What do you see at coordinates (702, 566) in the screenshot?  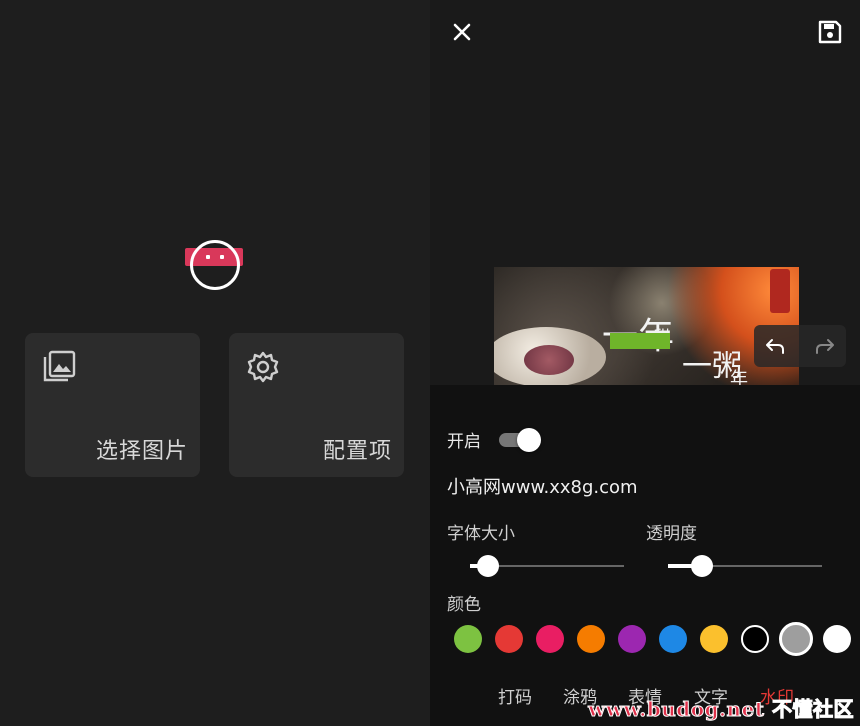 I see `opacity-thumb` at bounding box center [702, 566].